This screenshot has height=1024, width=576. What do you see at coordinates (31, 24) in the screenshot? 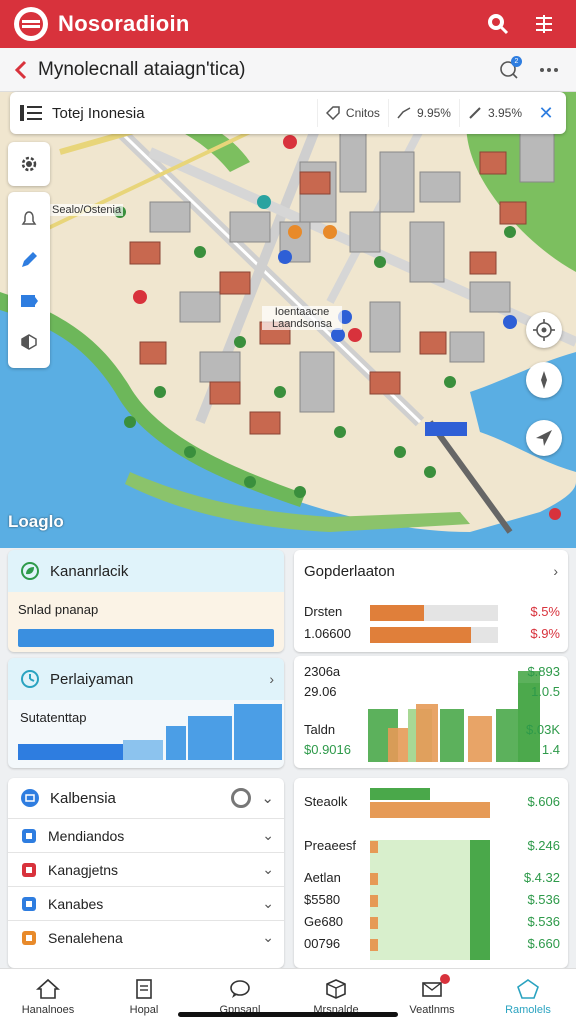
I see `app-logo` at bounding box center [31, 24].